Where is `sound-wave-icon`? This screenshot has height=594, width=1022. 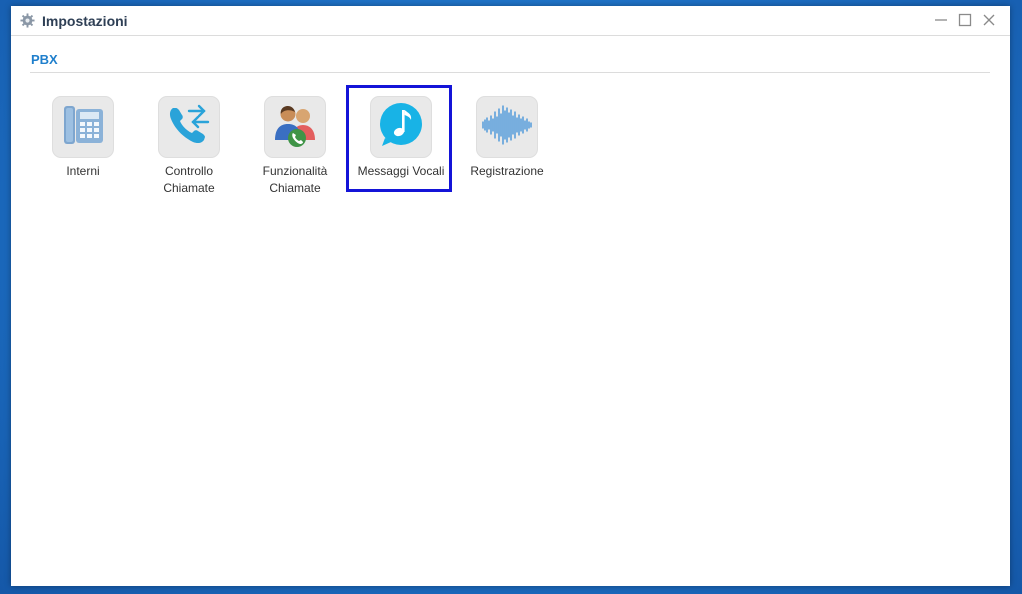 sound-wave-icon is located at coordinates (507, 127).